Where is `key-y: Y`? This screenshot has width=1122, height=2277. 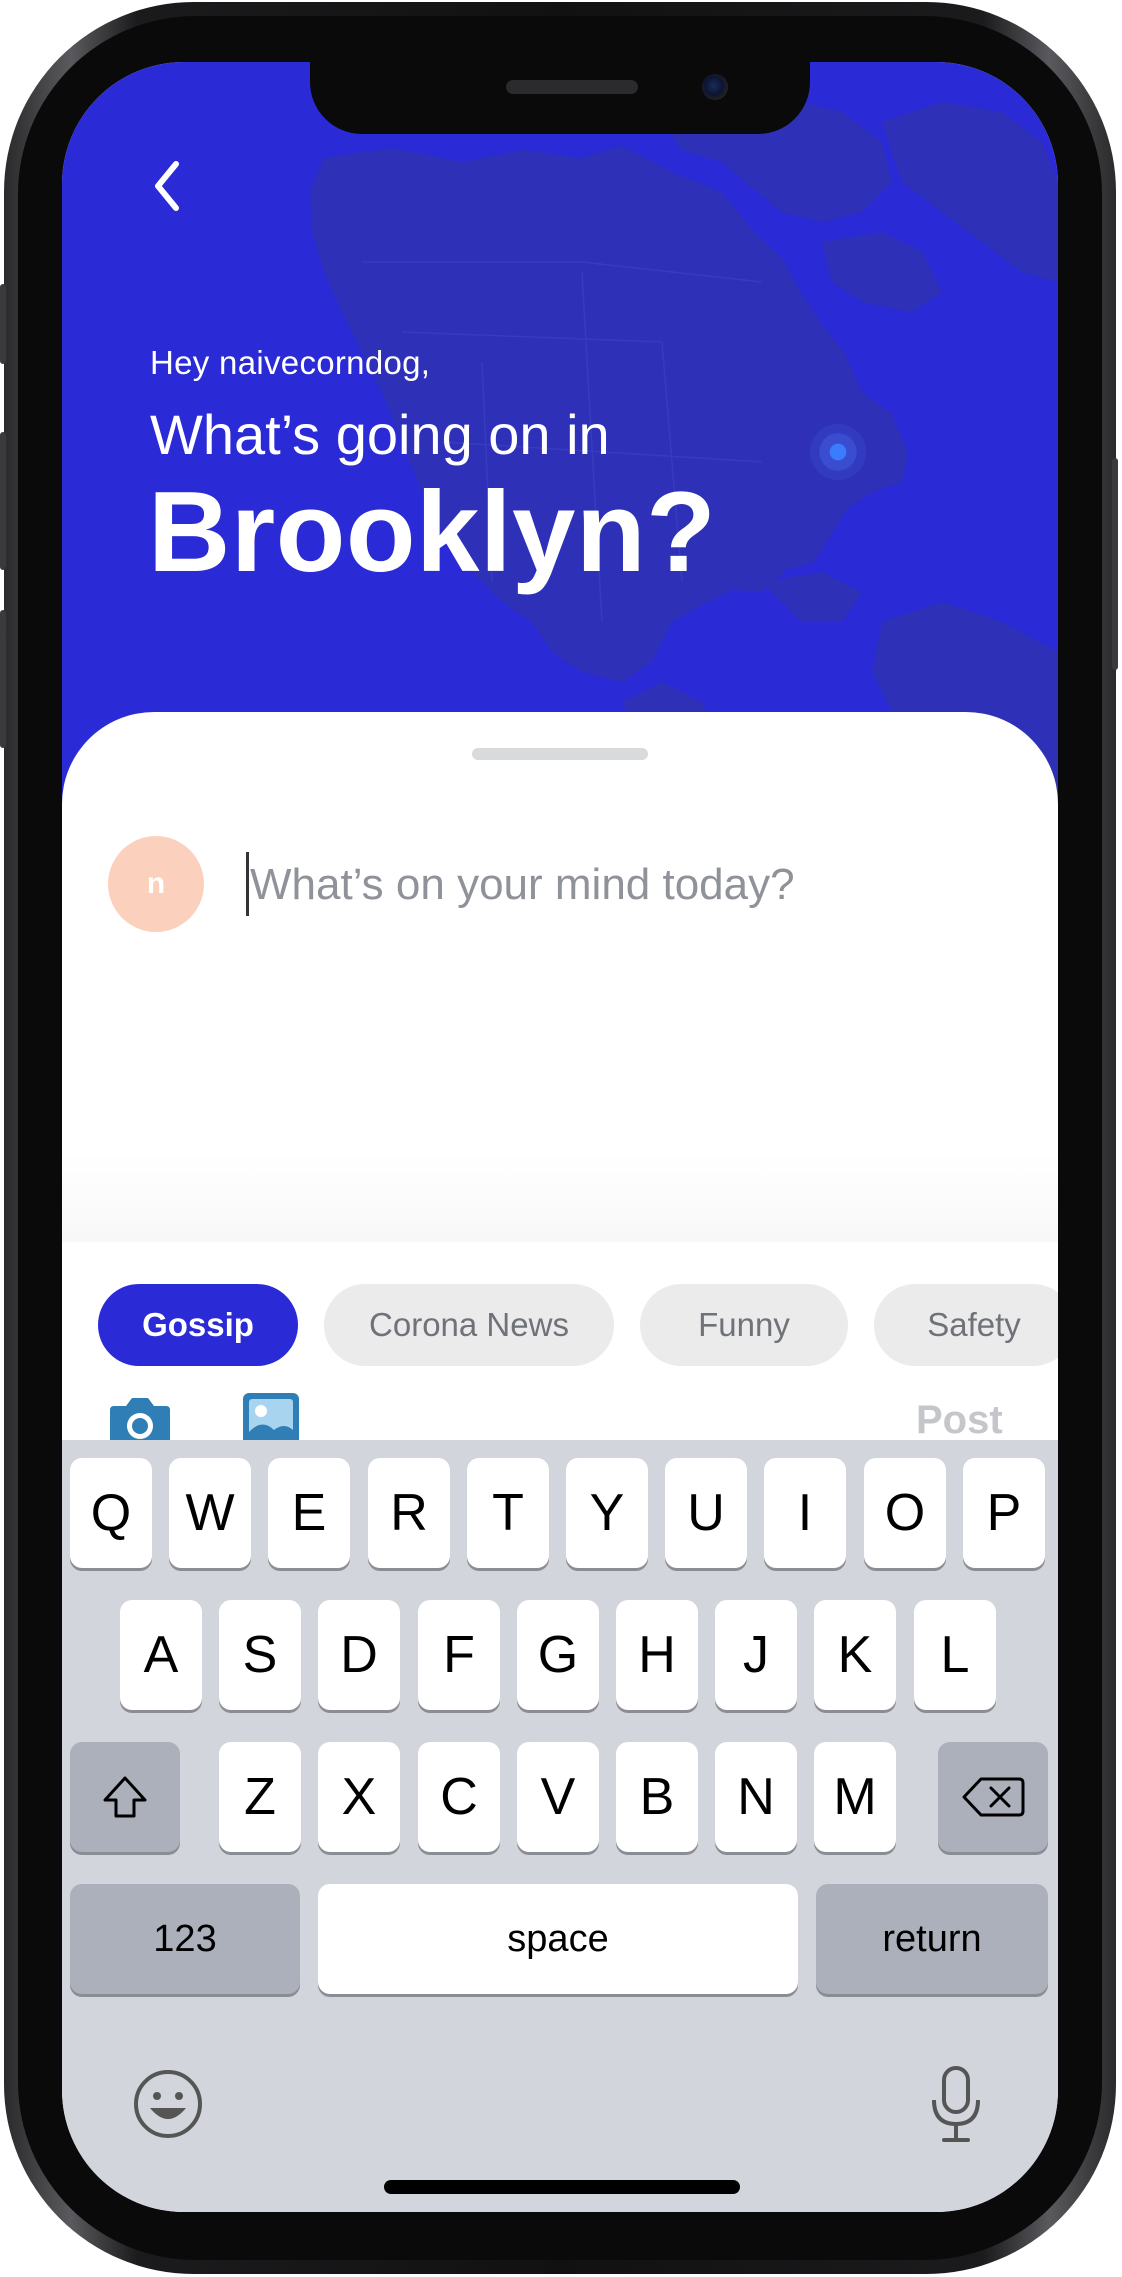 key-y: Y is located at coordinates (607, 1513).